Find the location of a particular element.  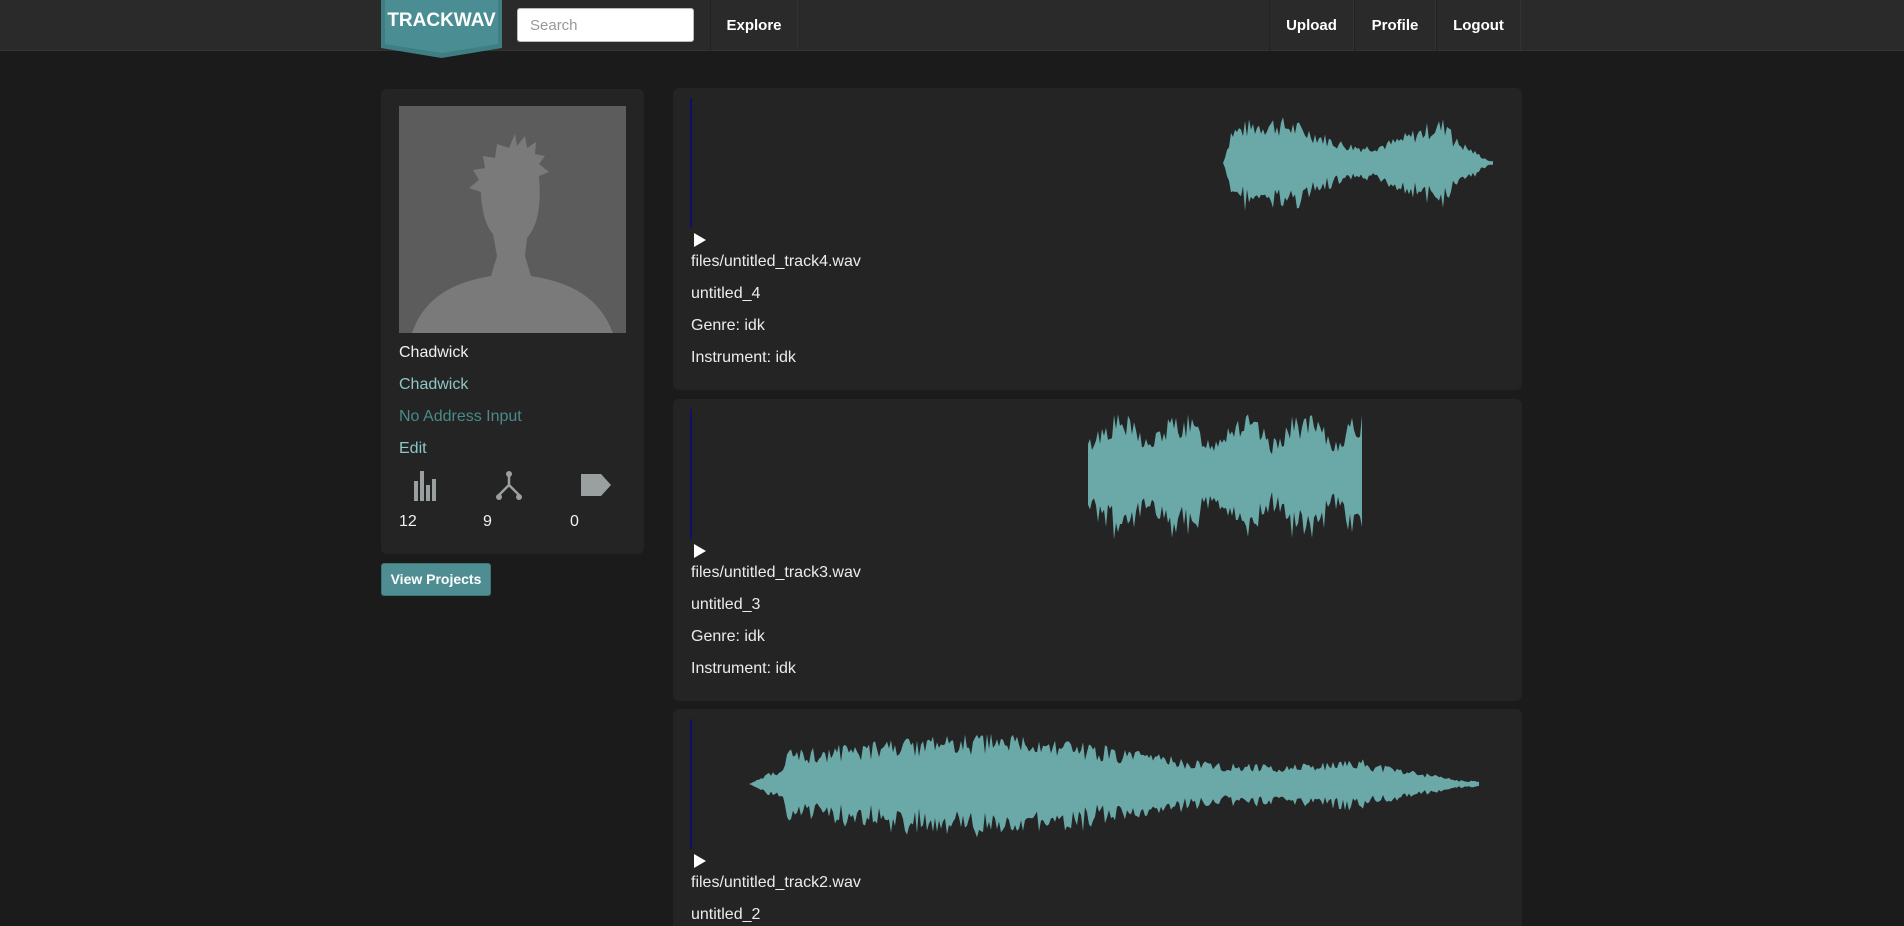

trackwav-logo: TRACKWAV is located at coordinates (441, 29).